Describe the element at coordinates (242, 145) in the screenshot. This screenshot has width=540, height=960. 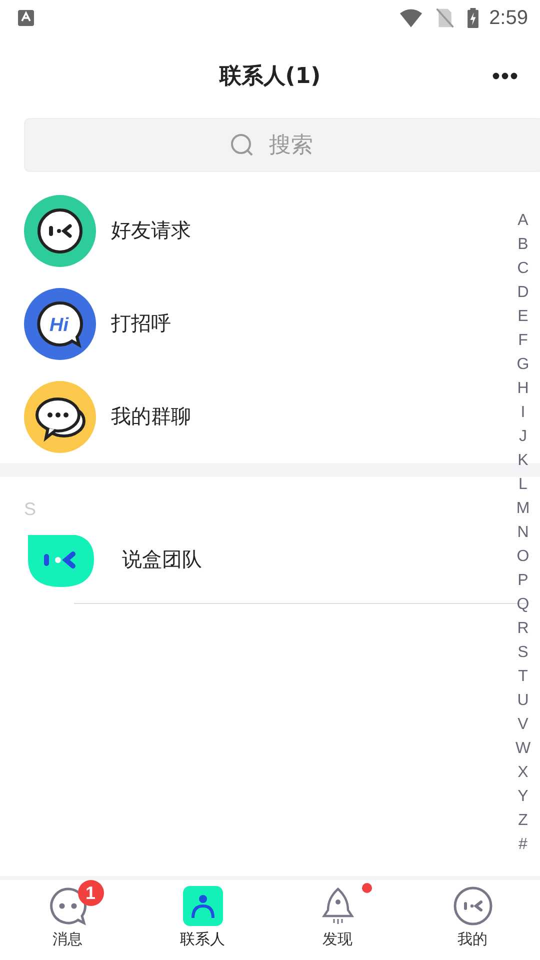
I see `search-icon` at that location.